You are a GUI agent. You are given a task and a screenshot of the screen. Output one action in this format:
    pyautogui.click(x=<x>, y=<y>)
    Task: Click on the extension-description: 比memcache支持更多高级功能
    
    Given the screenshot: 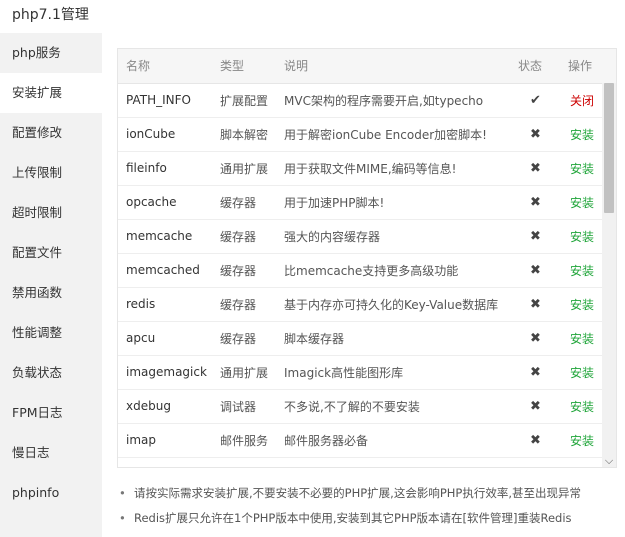 What is the action you would take?
    pyautogui.click(x=393, y=270)
    